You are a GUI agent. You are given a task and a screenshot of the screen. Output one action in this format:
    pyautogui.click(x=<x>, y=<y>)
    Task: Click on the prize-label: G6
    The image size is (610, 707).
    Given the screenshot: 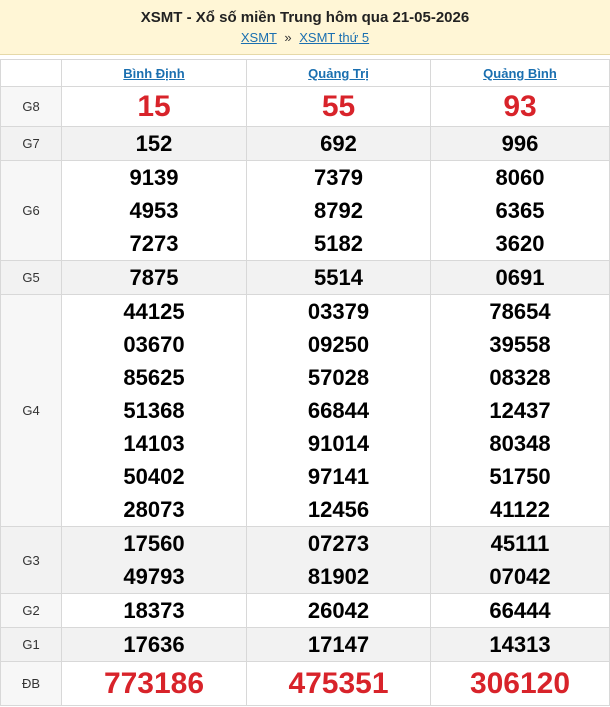 What is the action you would take?
    pyautogui.click(x=31, y=210)
    